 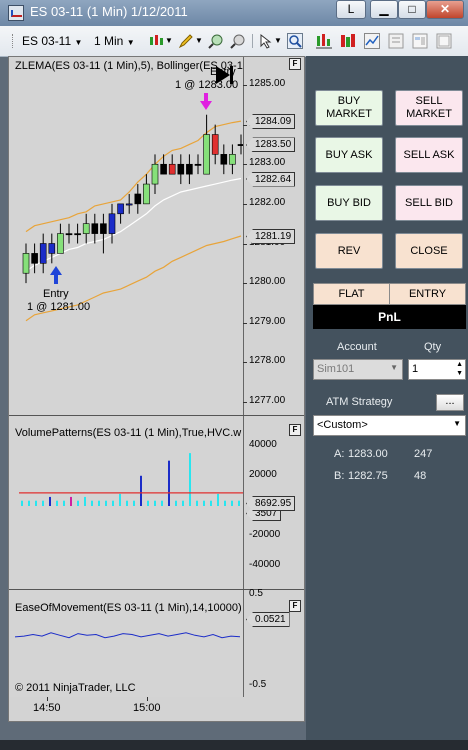 I want to click on qty-stepper: 1 ▲ ▼, so click(x=437, y=369).